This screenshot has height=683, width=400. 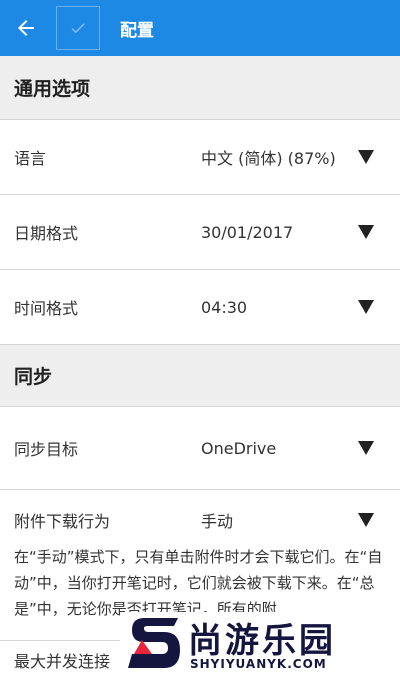 I want to click on check-icon, so click(x=78, y=28).